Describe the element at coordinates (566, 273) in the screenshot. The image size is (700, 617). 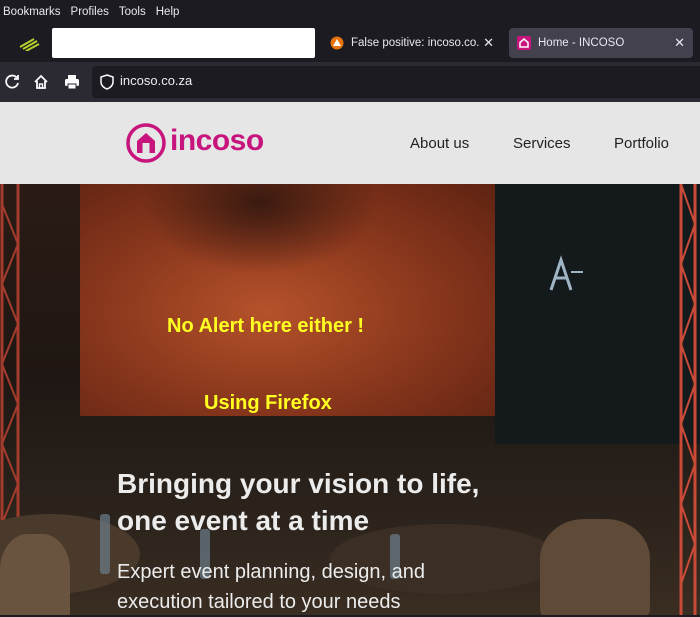
I see `stage-logo-icon` at that location.